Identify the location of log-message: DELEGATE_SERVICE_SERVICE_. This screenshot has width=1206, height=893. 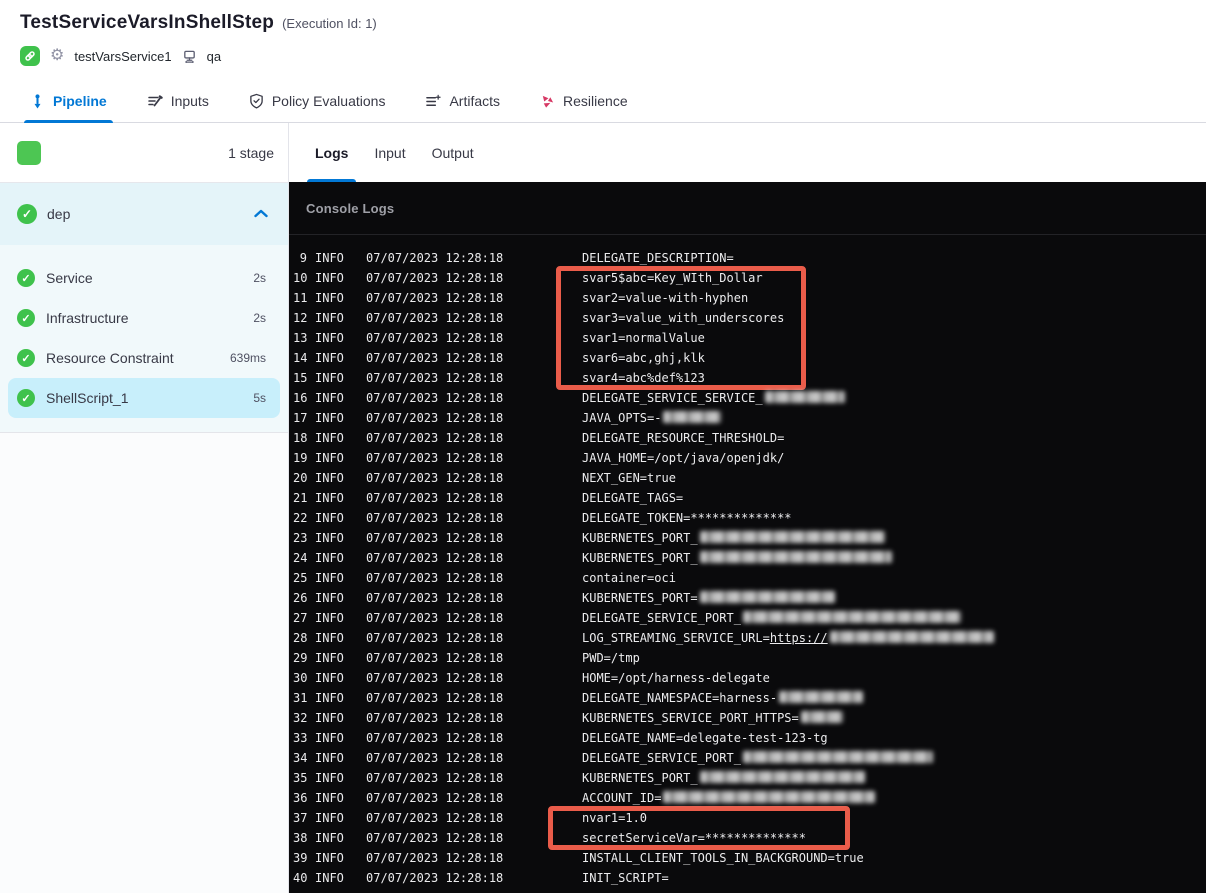
(713, 398).